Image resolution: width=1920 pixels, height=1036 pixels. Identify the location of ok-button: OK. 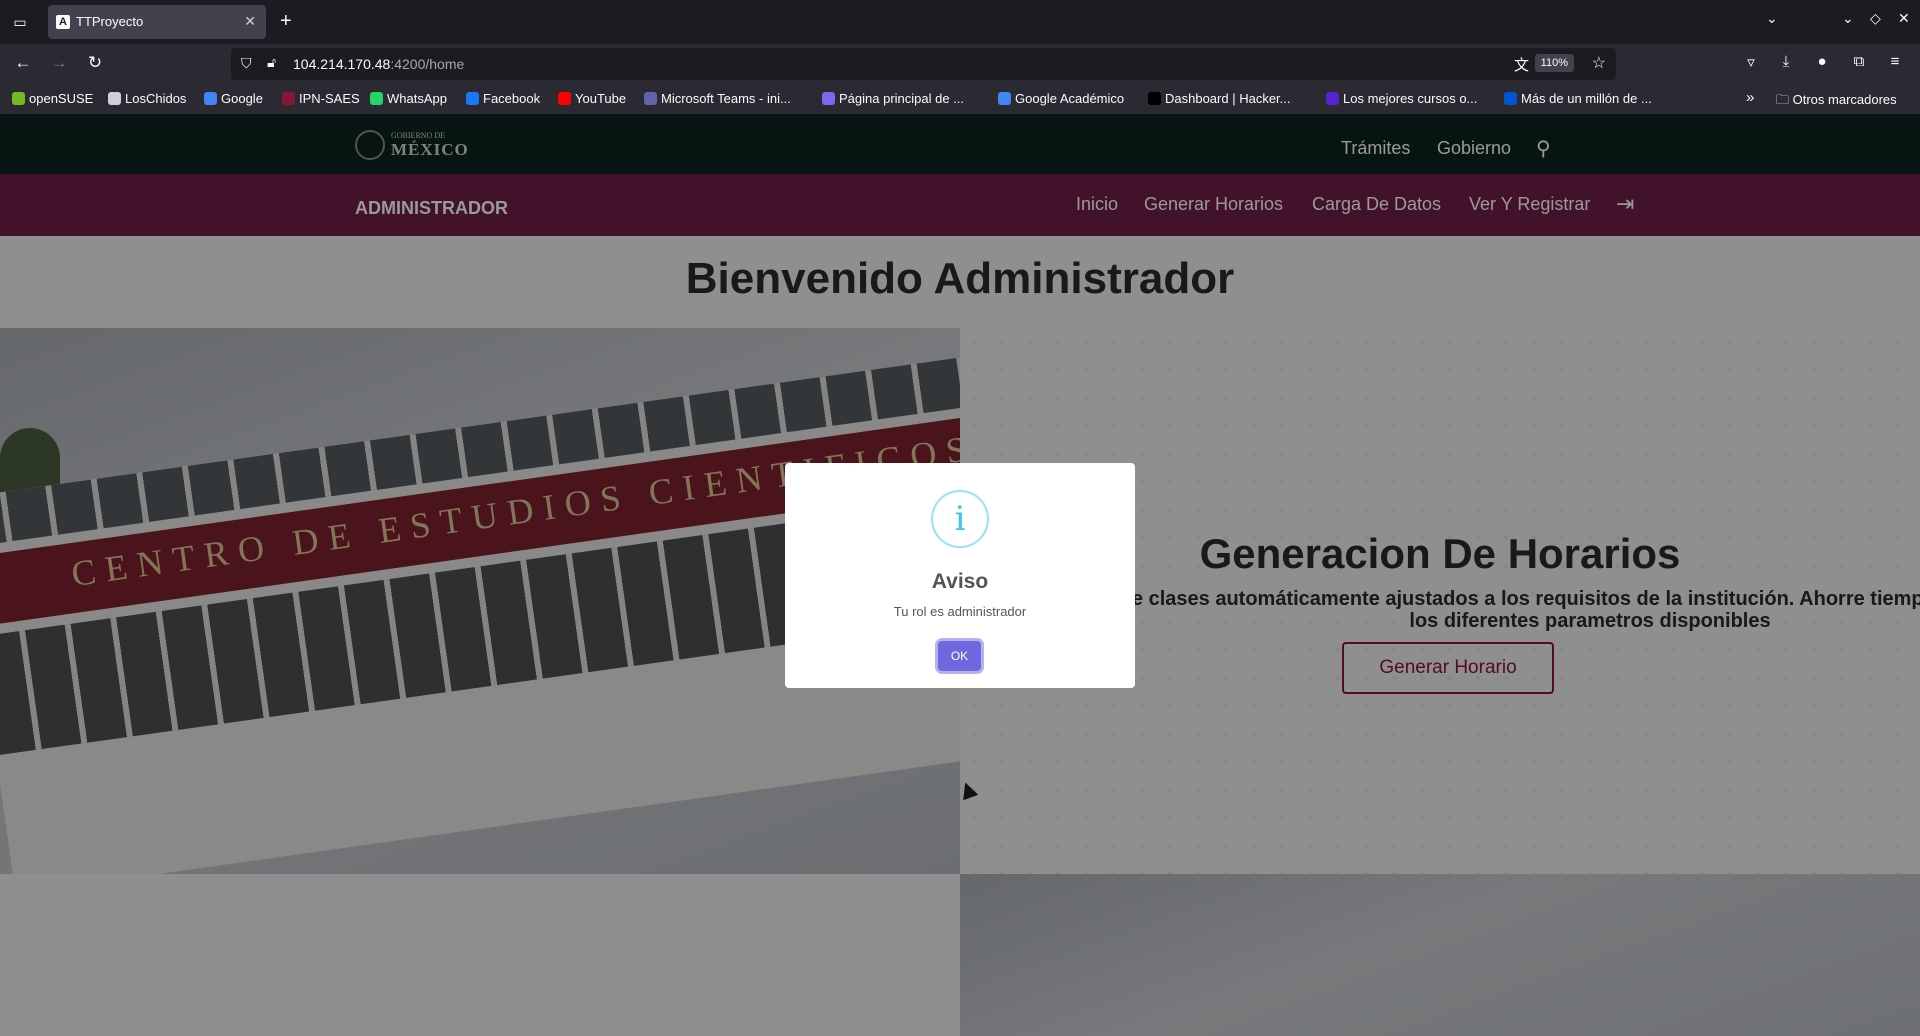
(959, 656).